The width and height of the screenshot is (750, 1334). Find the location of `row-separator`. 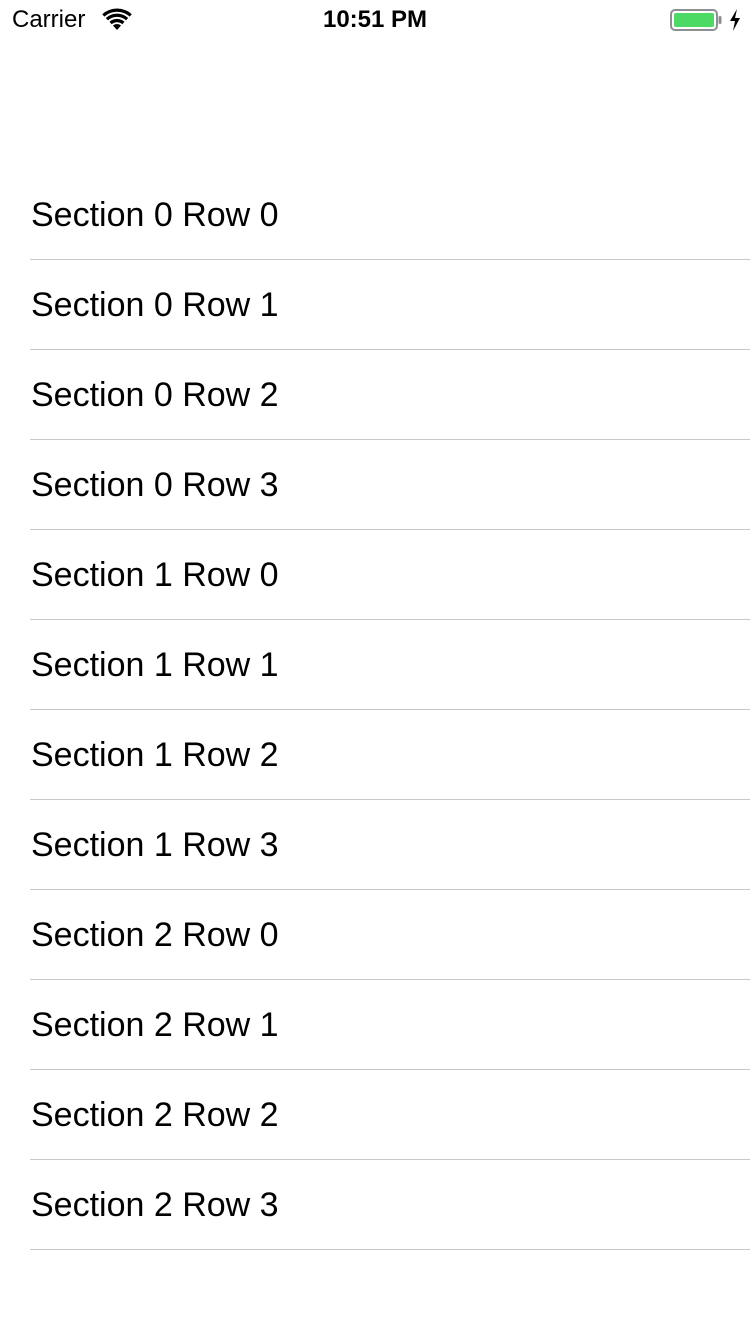

row-separator is located at coordinates (390, 1249).